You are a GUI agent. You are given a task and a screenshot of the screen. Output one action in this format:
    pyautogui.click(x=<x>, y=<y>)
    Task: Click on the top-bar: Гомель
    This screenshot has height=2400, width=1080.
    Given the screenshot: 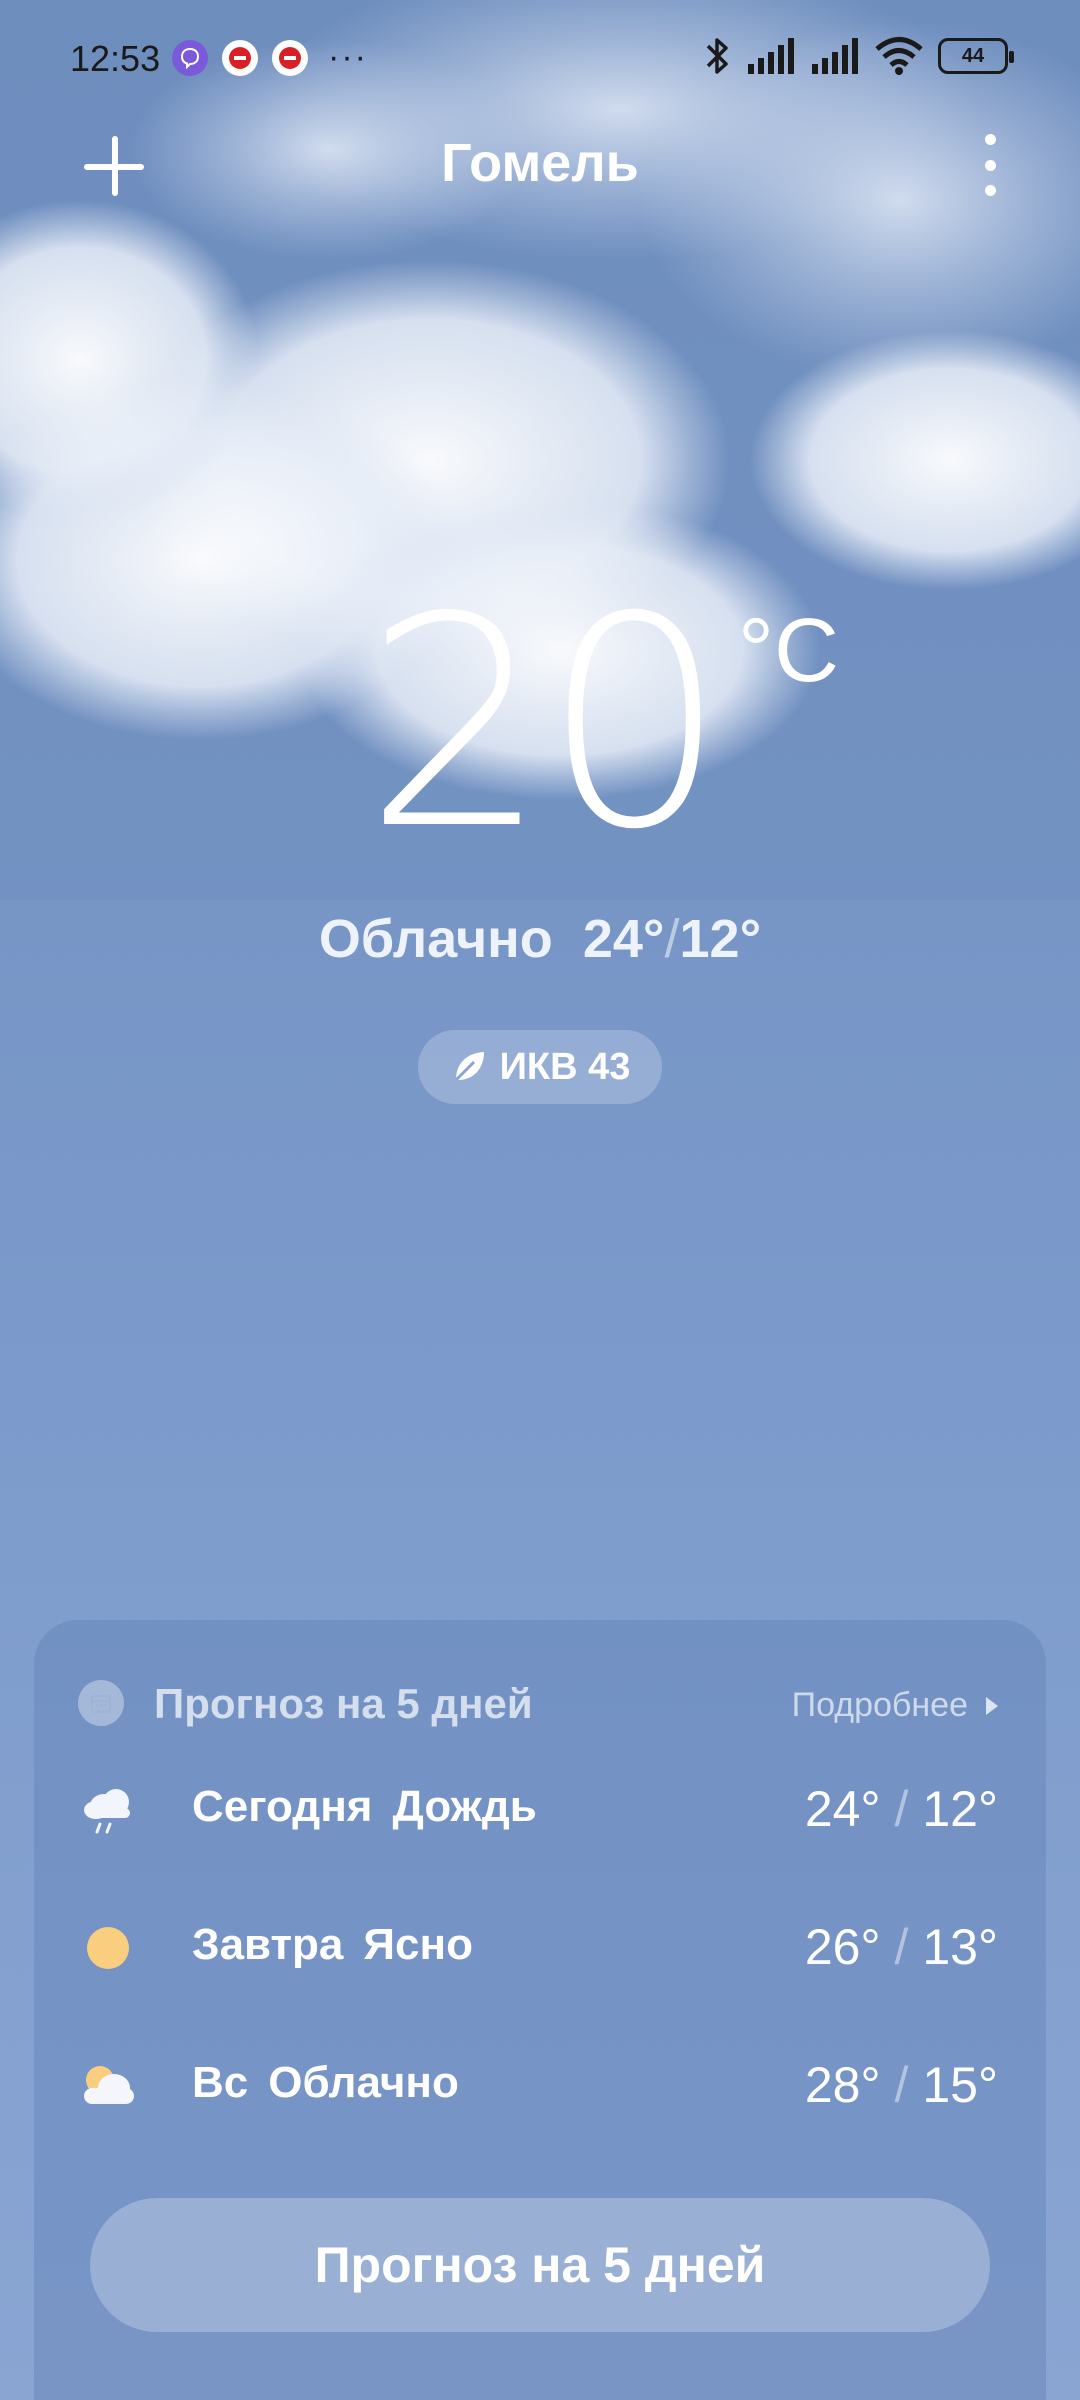 What is the action you would take?
    pyautogui.click(x=540, y=165)
    